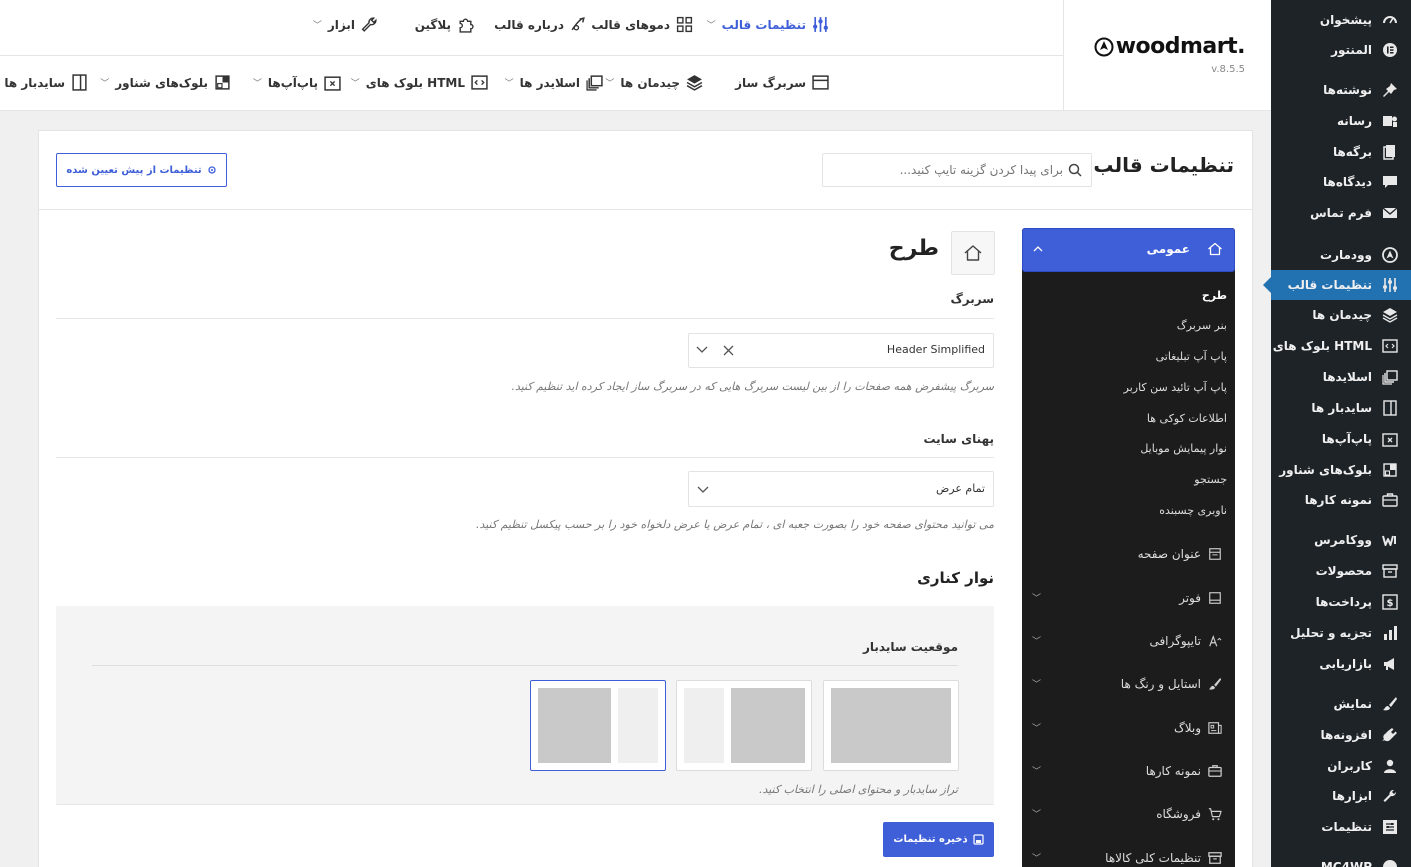 The height and width of the screenshot is (867, 1411). What do you see at coordinates (297, 82) in the screenshot?
I see `top-nav-item: ﹀ پاپ‌آپ‌ها` at bounding box center [297, 82].